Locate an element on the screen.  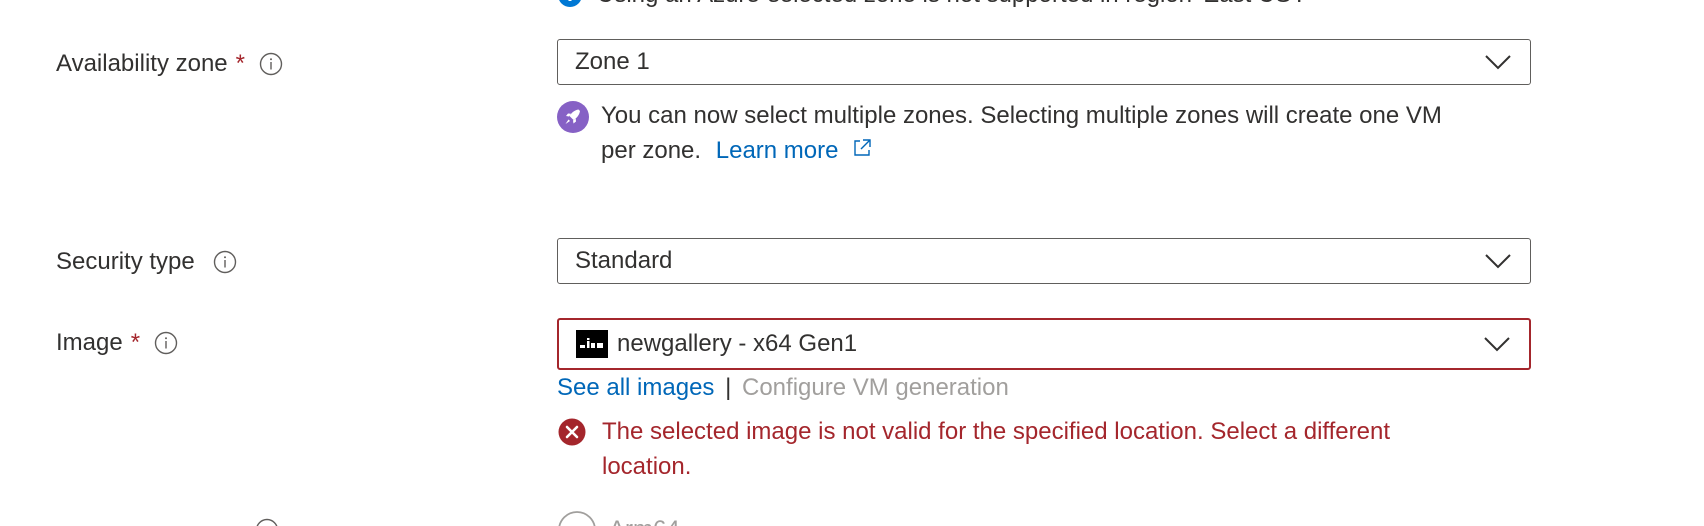
arm64-radio-option: Arm64 is located at coordinates (618, 518).